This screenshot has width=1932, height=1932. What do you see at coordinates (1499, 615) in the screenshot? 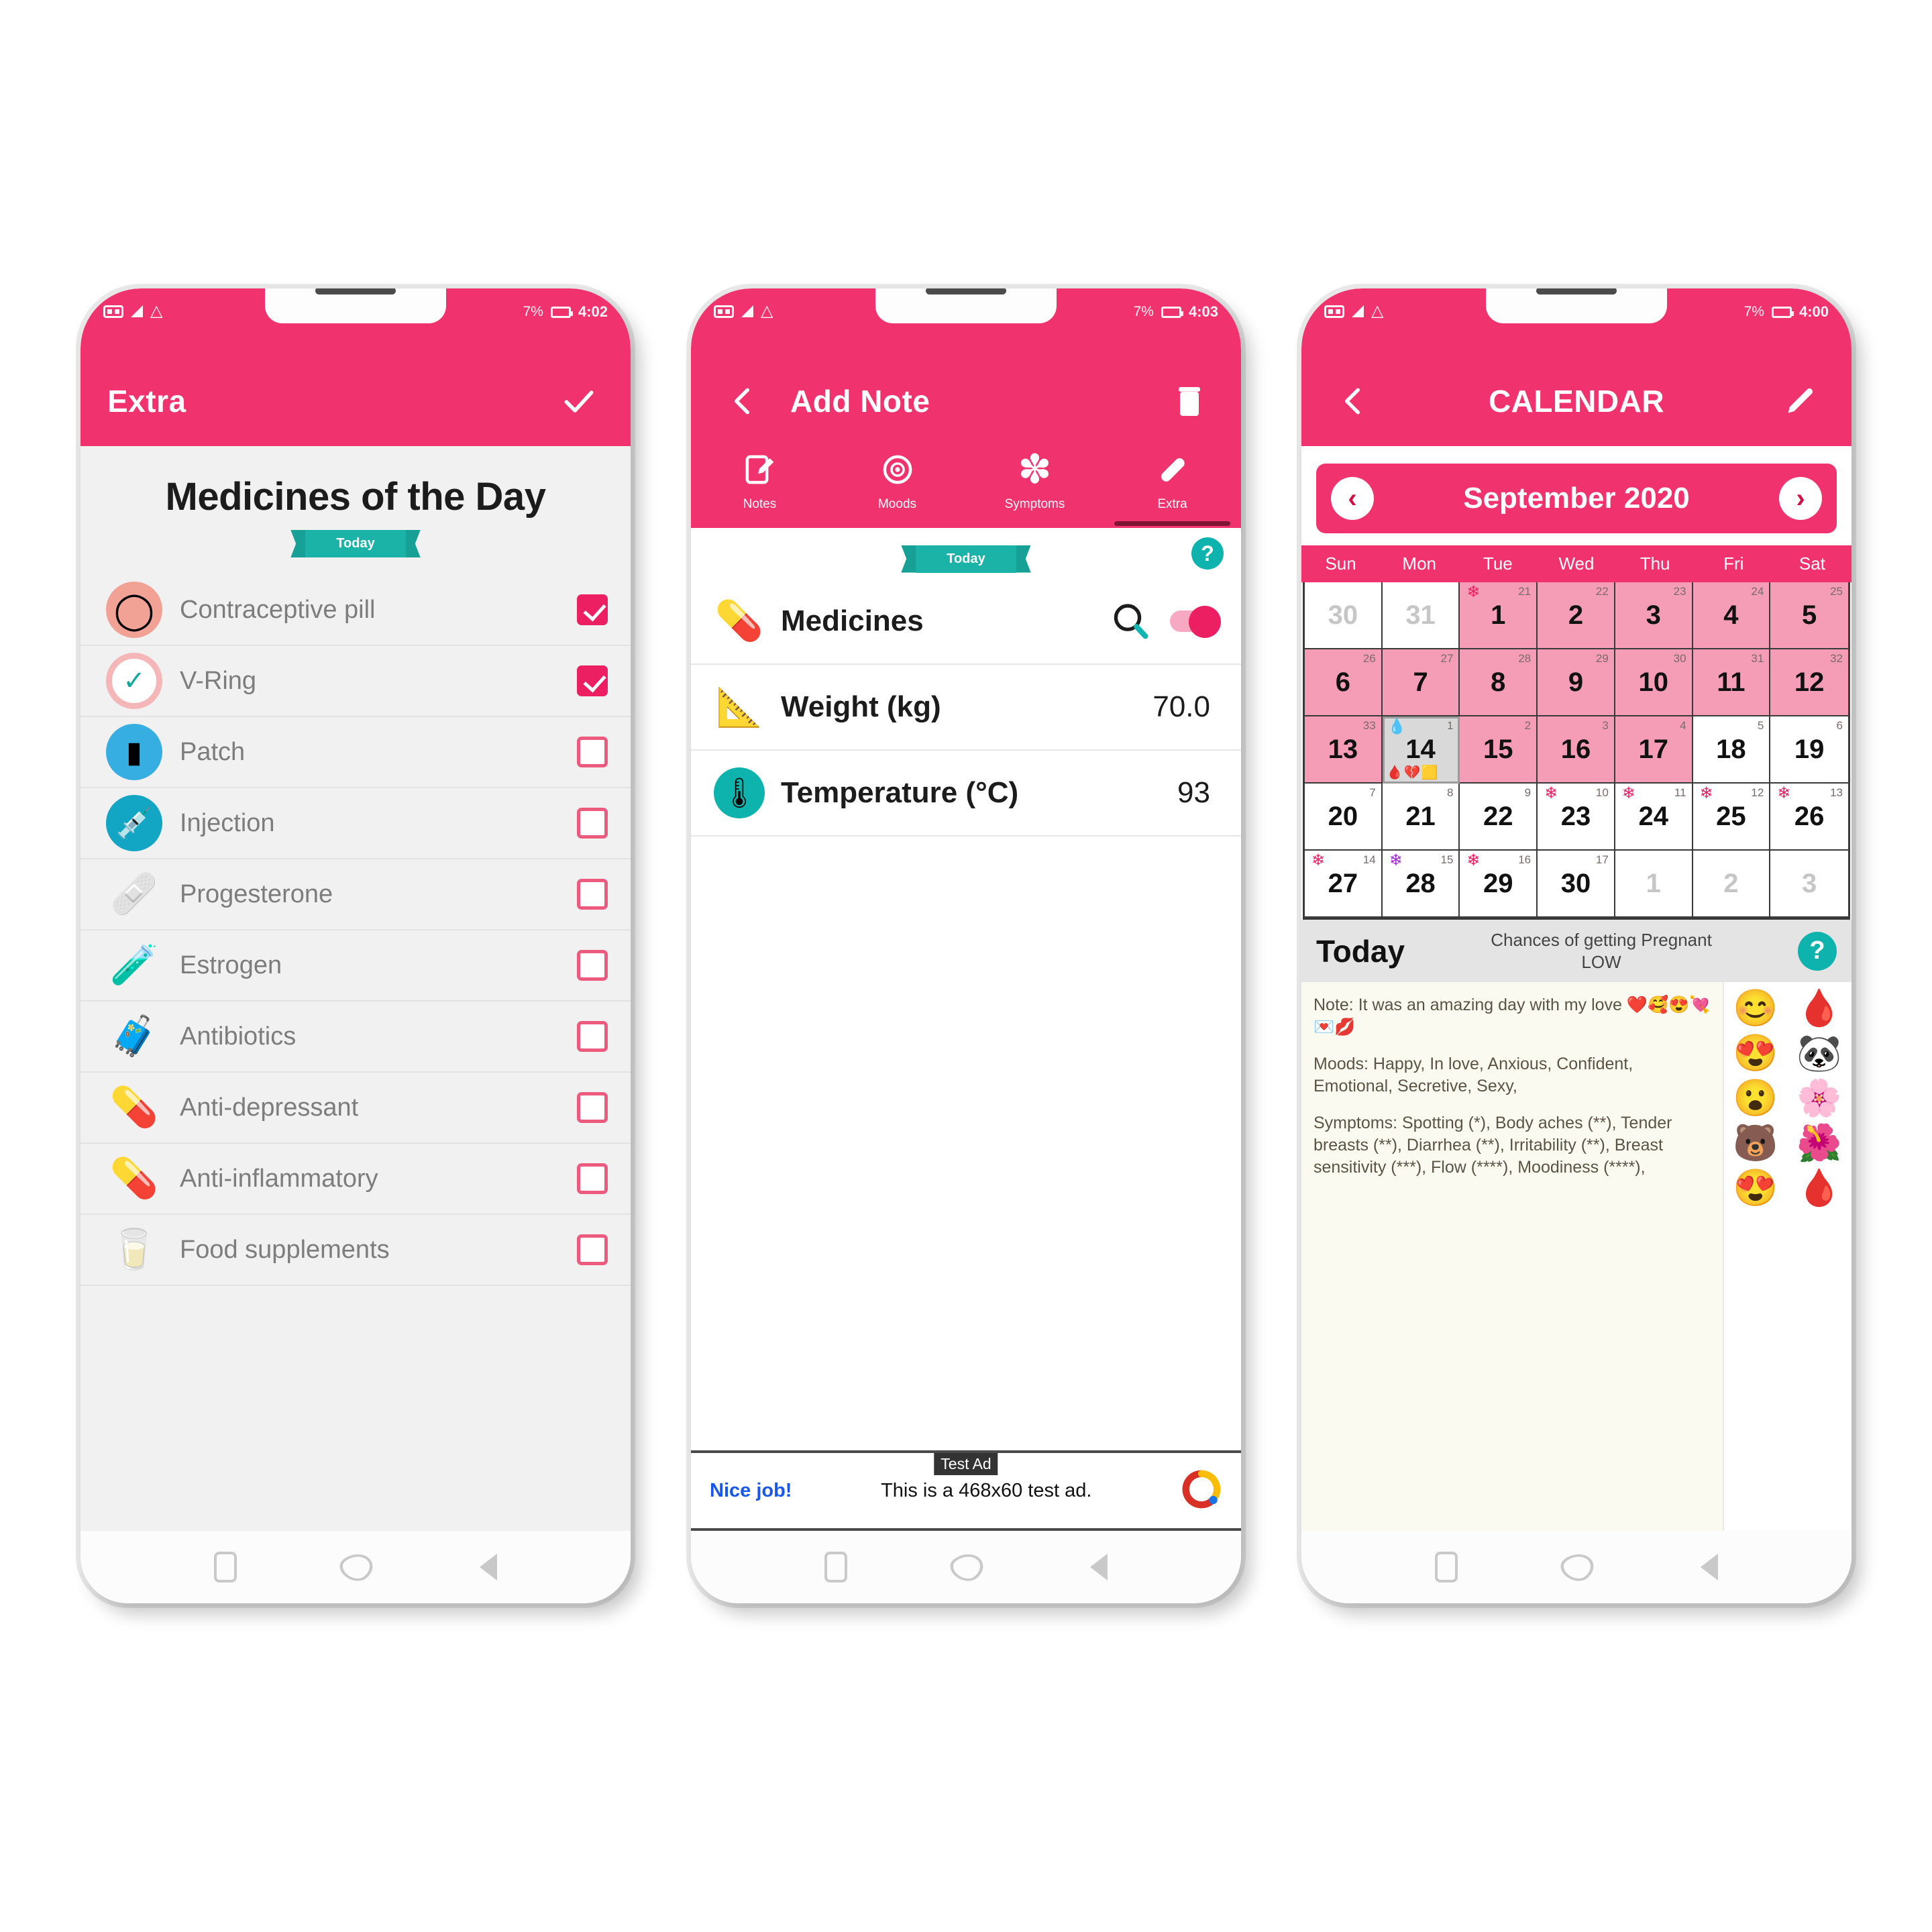
I see `calendar-day-cell: 21 ❄ 1` at bounding box center [1499, 615].